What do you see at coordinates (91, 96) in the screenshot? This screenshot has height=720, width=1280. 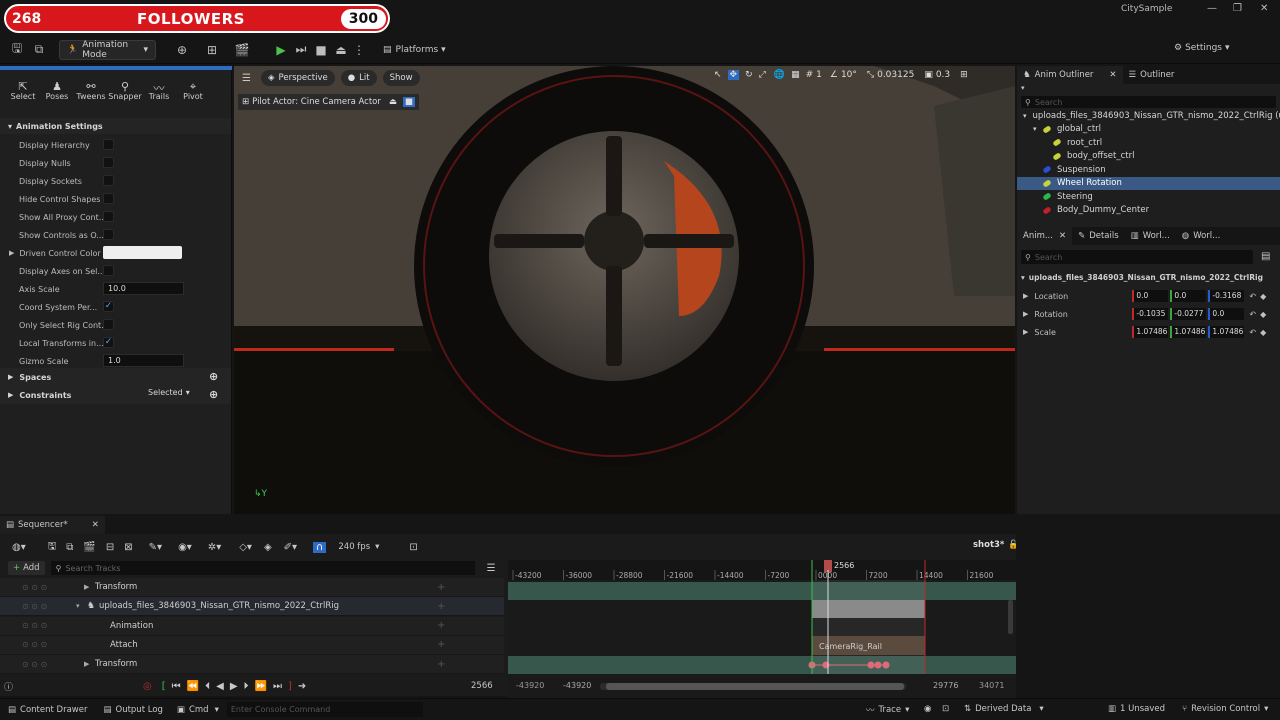 I see `tool-tweens: ⚯ Tweens` at bounding box center [91, 96].